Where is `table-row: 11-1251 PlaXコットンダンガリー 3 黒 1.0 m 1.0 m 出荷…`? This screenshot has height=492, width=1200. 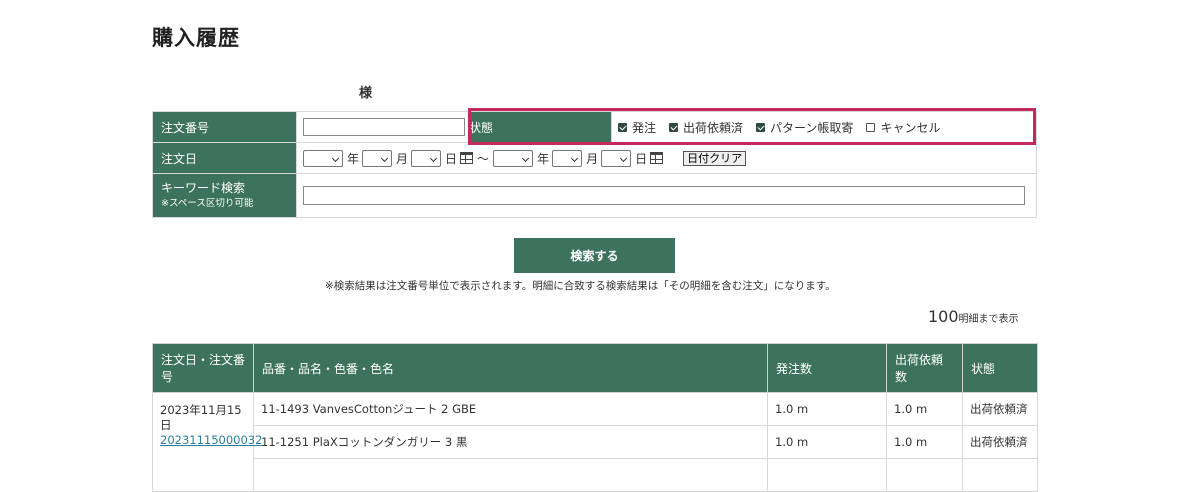
table-row: 11-1251 PlaXコットンダンガリー 3 黒 1.0 m 1.0 m 出荷… is located at coordinates (595, 442).